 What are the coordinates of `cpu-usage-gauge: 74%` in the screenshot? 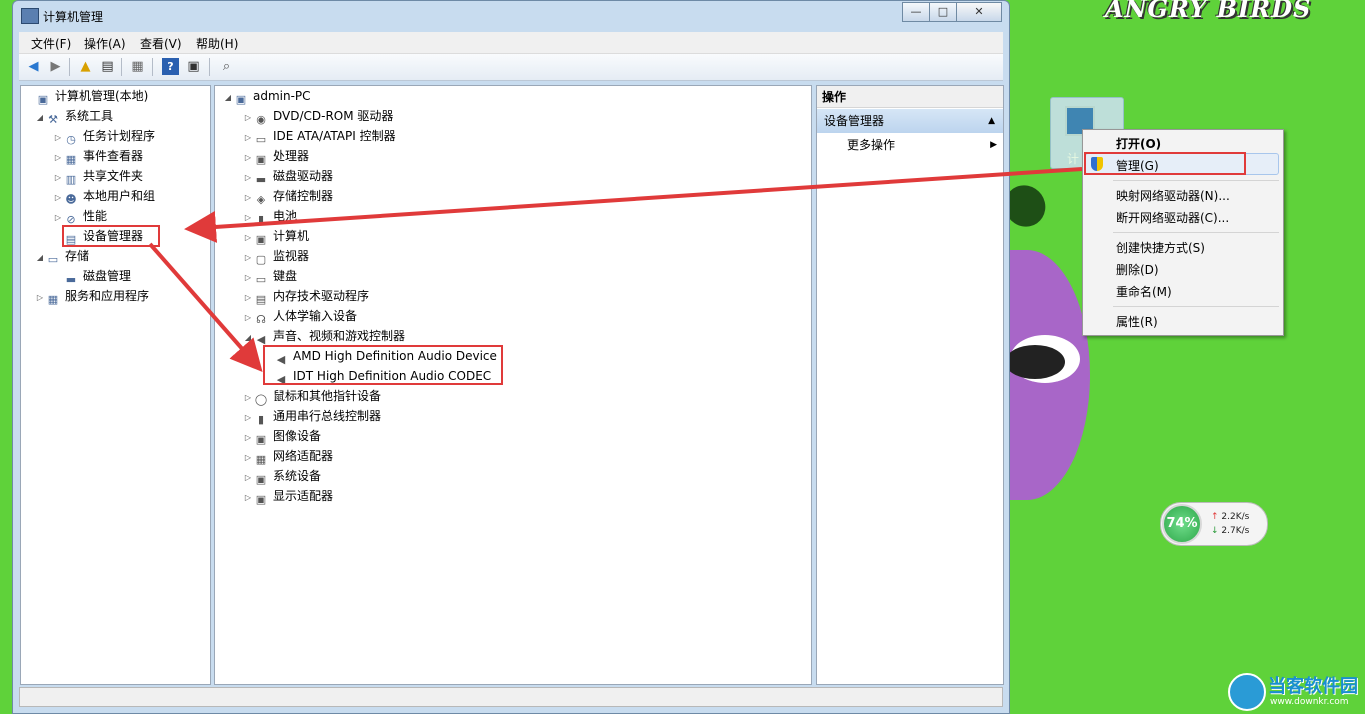 It's located at (1182, 524).